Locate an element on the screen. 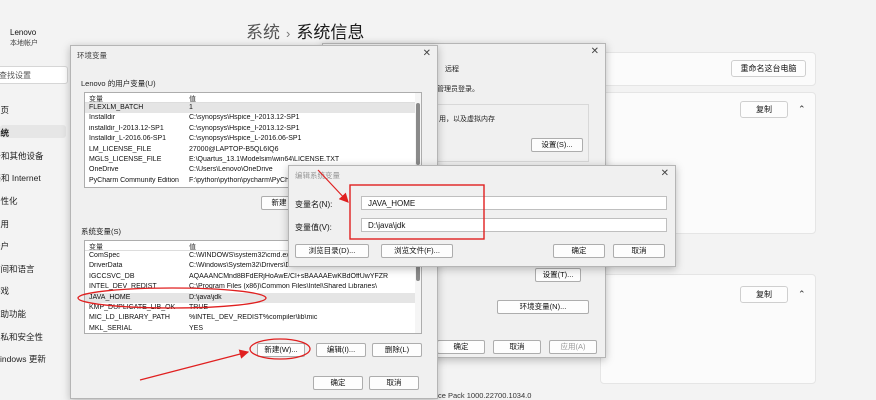 The width and height of the screenshot is (876, 400). account-name: Lenovo is located at coordinates (23, 32).